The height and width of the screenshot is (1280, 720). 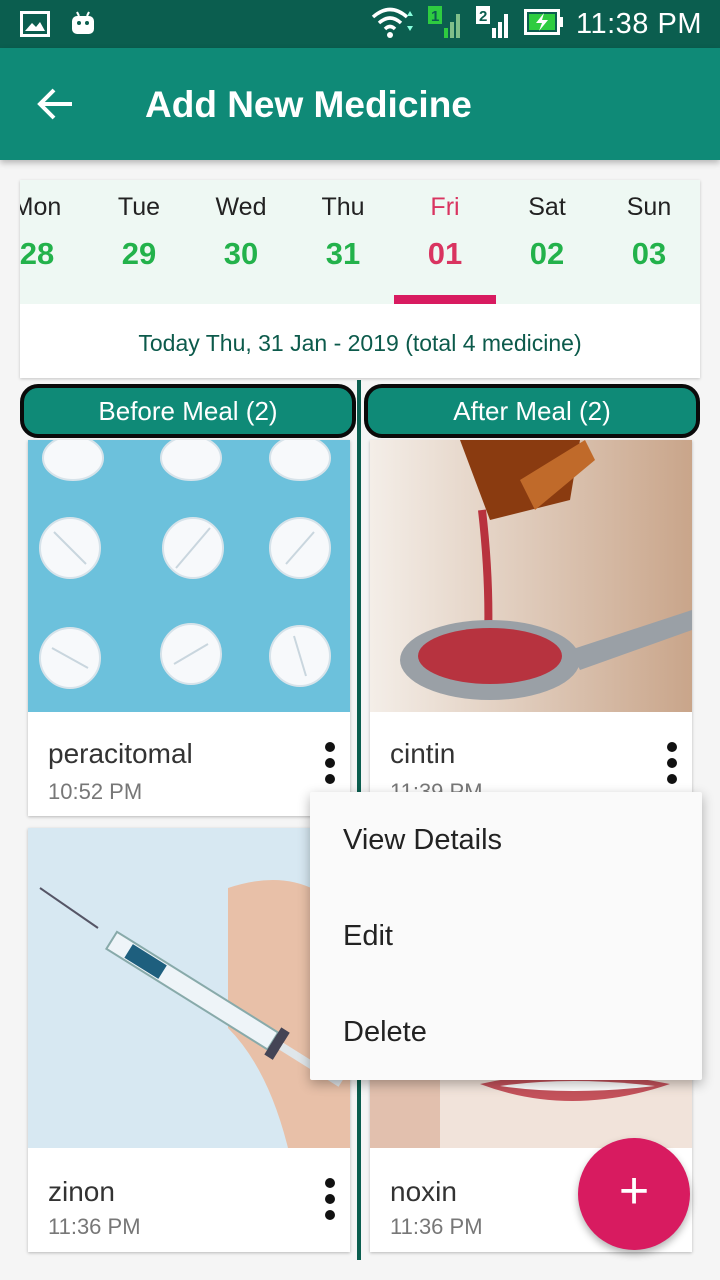 I want to click on selected-day-indicator, so click(x=445, y=299).